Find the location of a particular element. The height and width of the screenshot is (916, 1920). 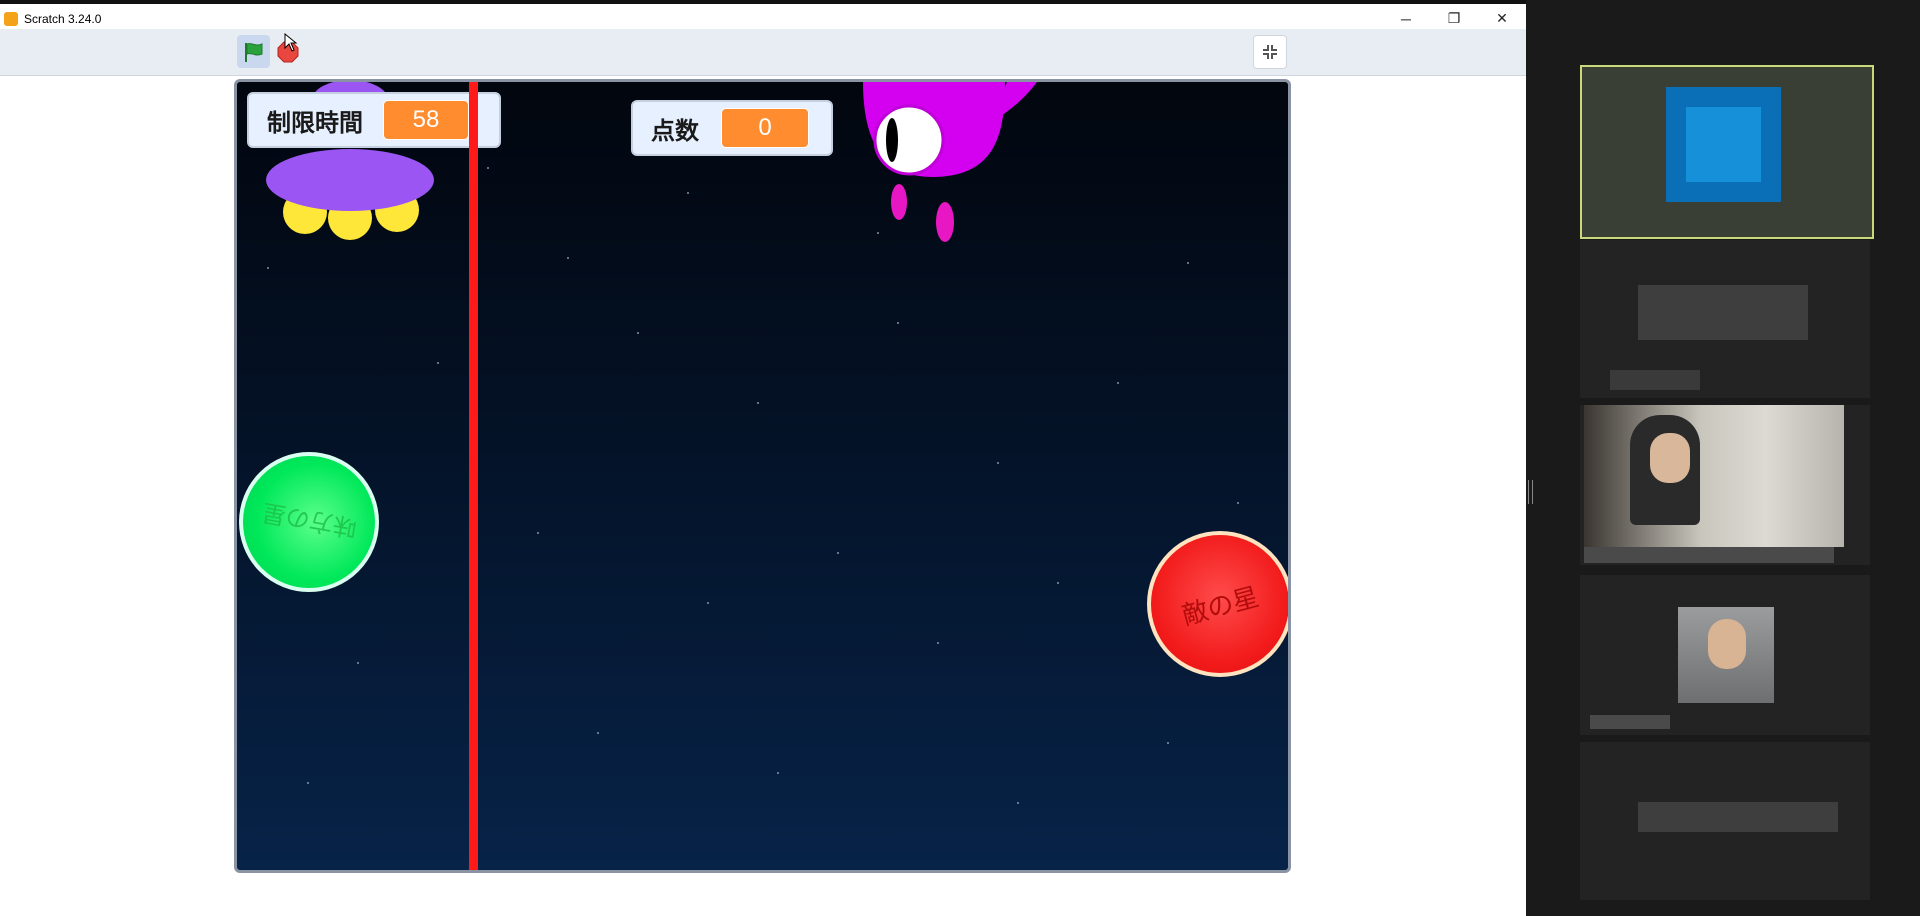

unfullscreen-button is located at coordinates (1270, 52).